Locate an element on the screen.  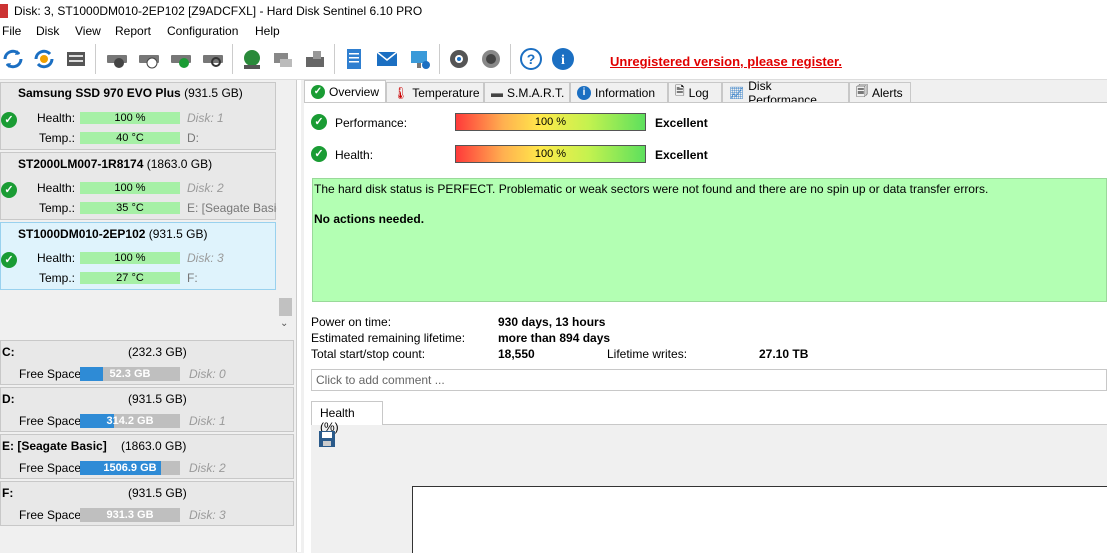
document-icon: 🗎 is located at coordinates (680, 91).